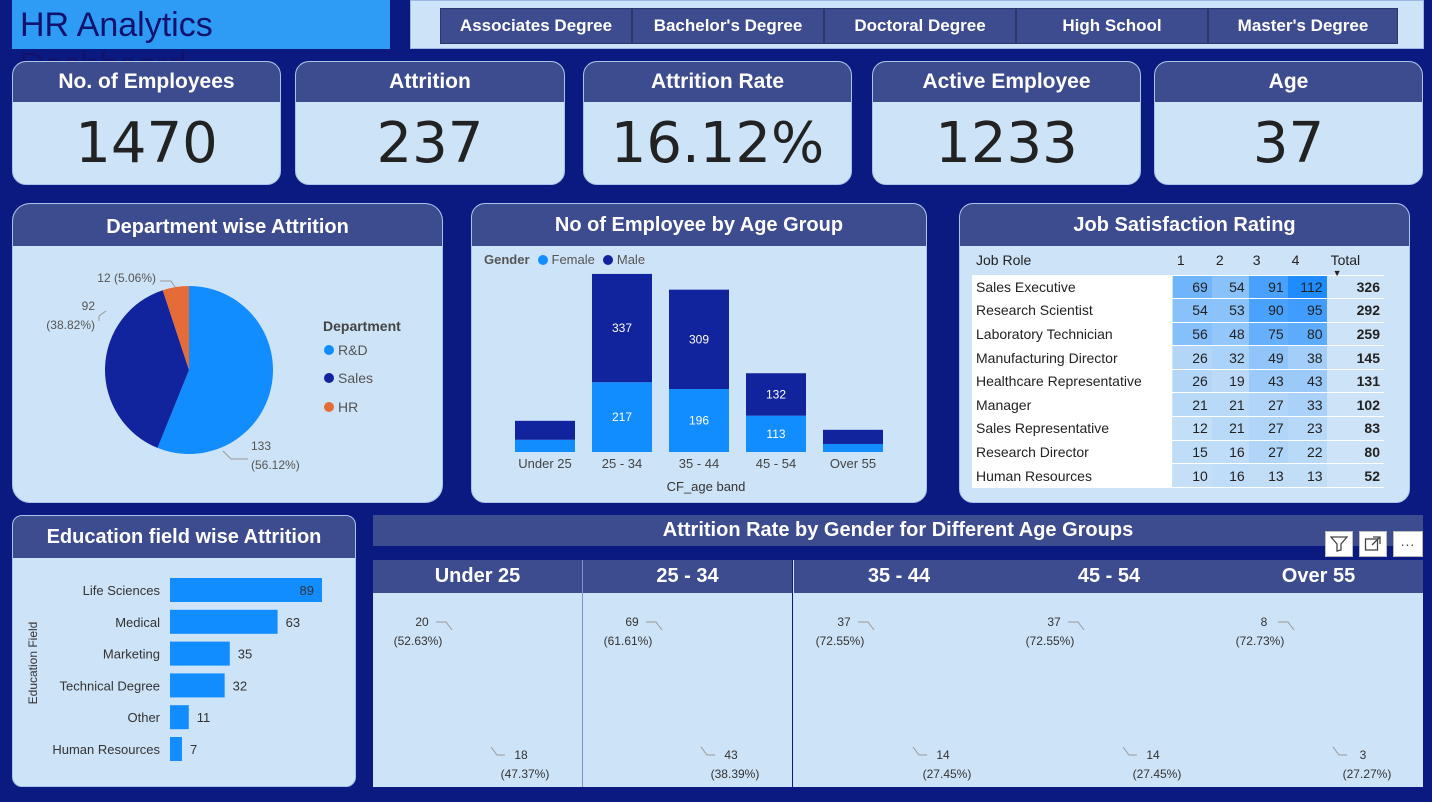 This screenshot has height=802, width=1432. I want to click on rating-cell: 56, so click(1192, 334).